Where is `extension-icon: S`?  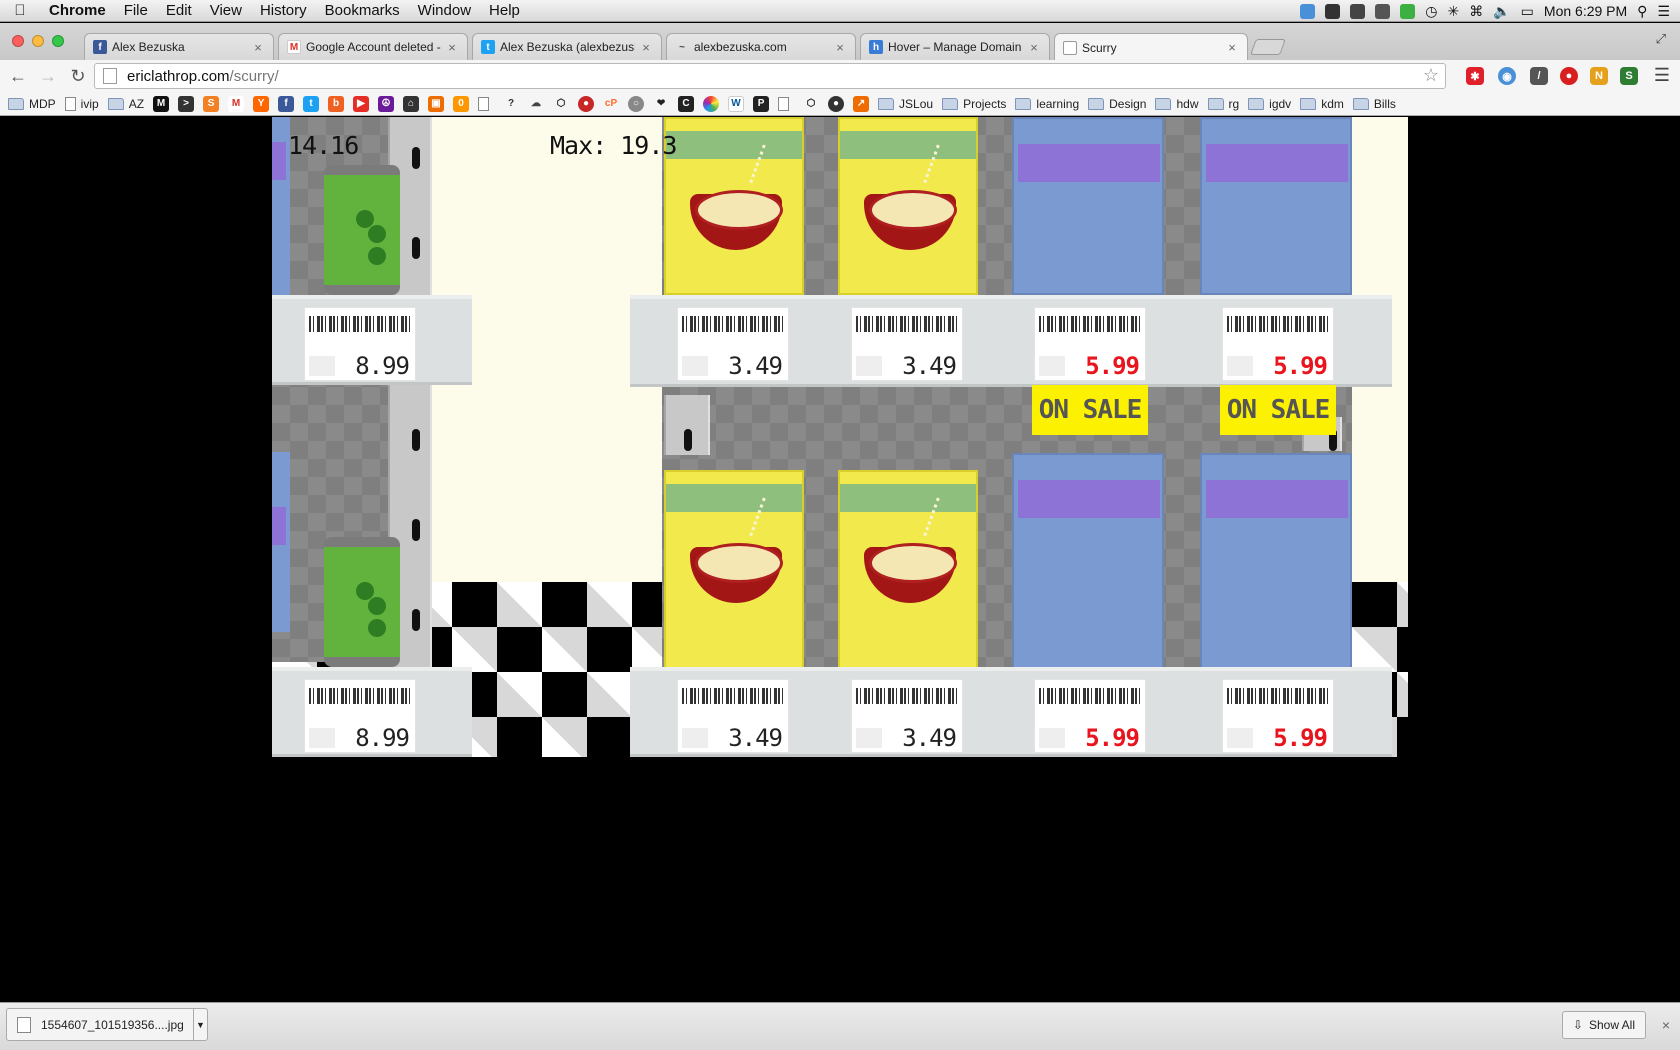 extension-icon: S is located at coordinates (1629, 76).